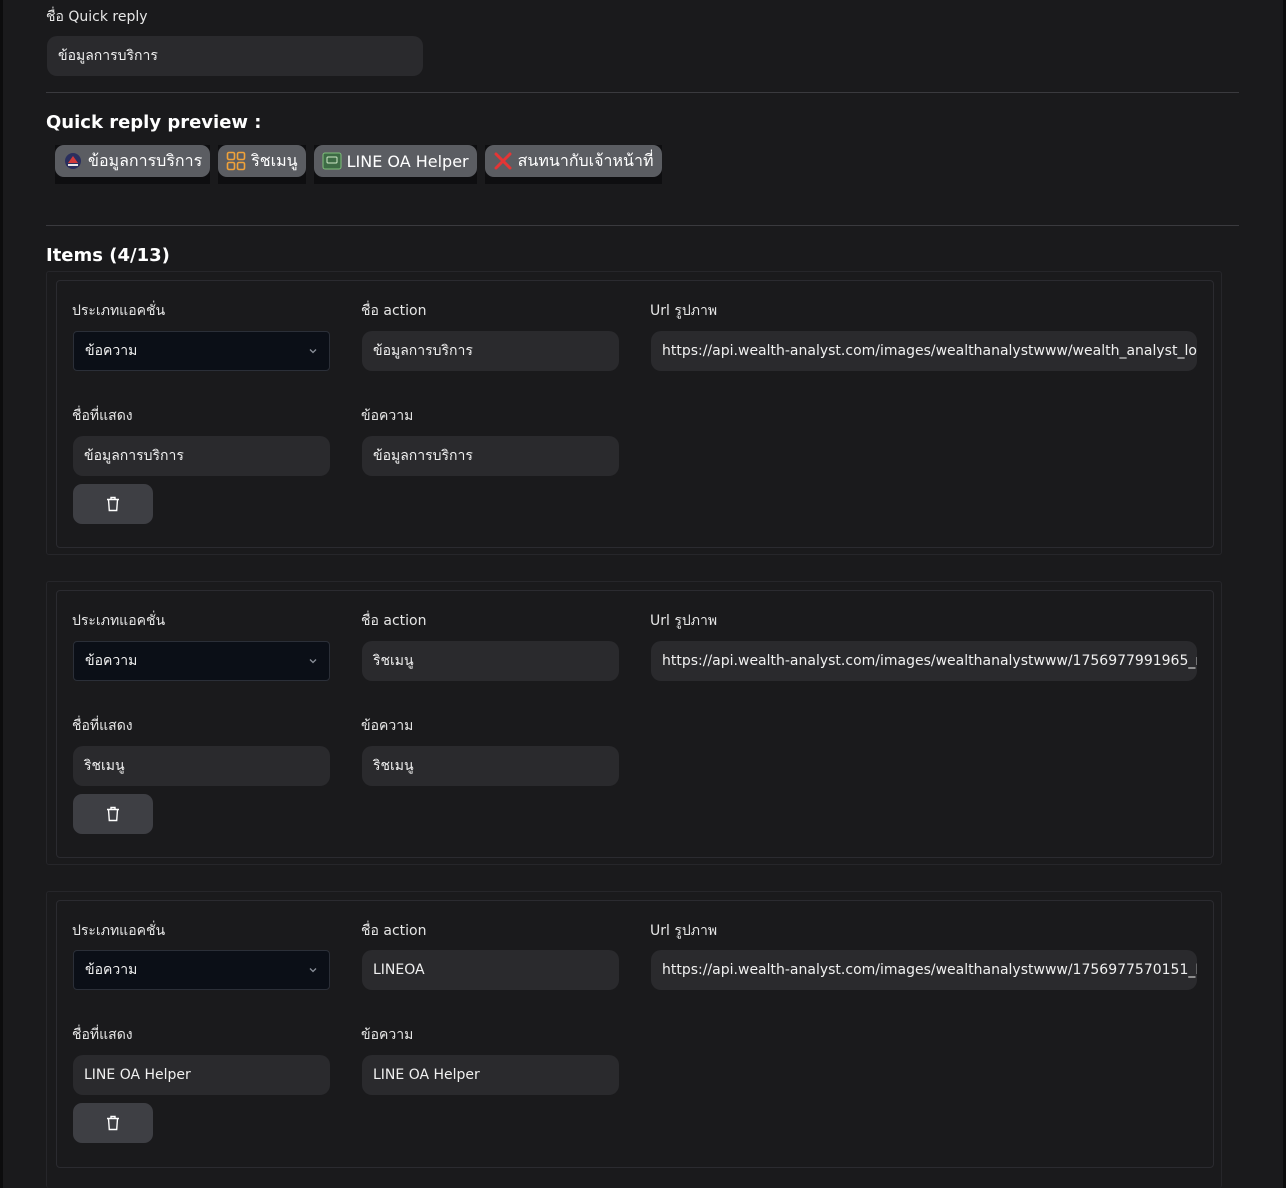 This screenshot has height=1188, width=1286. What do you see at coordinates (235, 56) in the screenshot?
I see `quick-reply-name-input: ข้อมูลการบริการ` at bounding box center [235, 56].